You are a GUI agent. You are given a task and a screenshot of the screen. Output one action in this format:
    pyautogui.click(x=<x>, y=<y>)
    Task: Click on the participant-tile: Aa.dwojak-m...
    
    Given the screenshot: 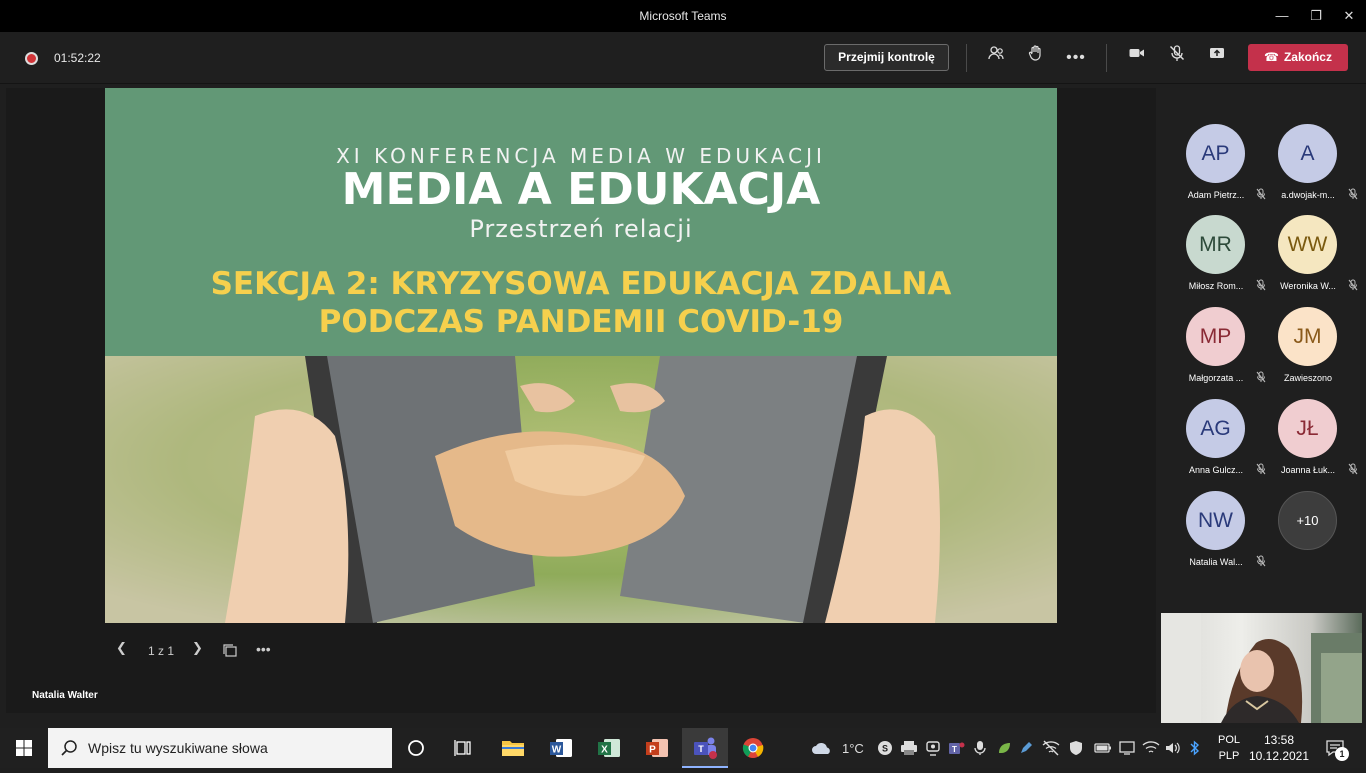 What is the action you would take?
    pyautogui.click(x=1322, y=166)
    